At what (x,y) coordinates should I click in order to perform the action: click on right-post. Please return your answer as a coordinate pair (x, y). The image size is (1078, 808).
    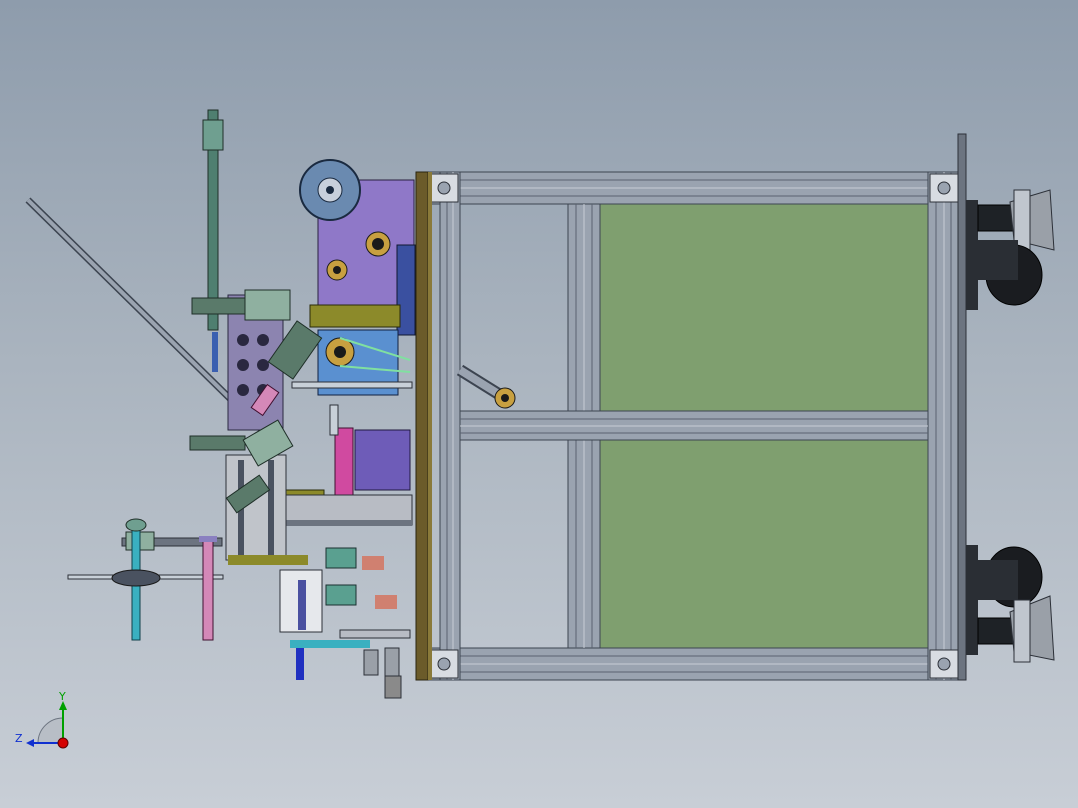
    Looking at the image, I should click on (943, 426).